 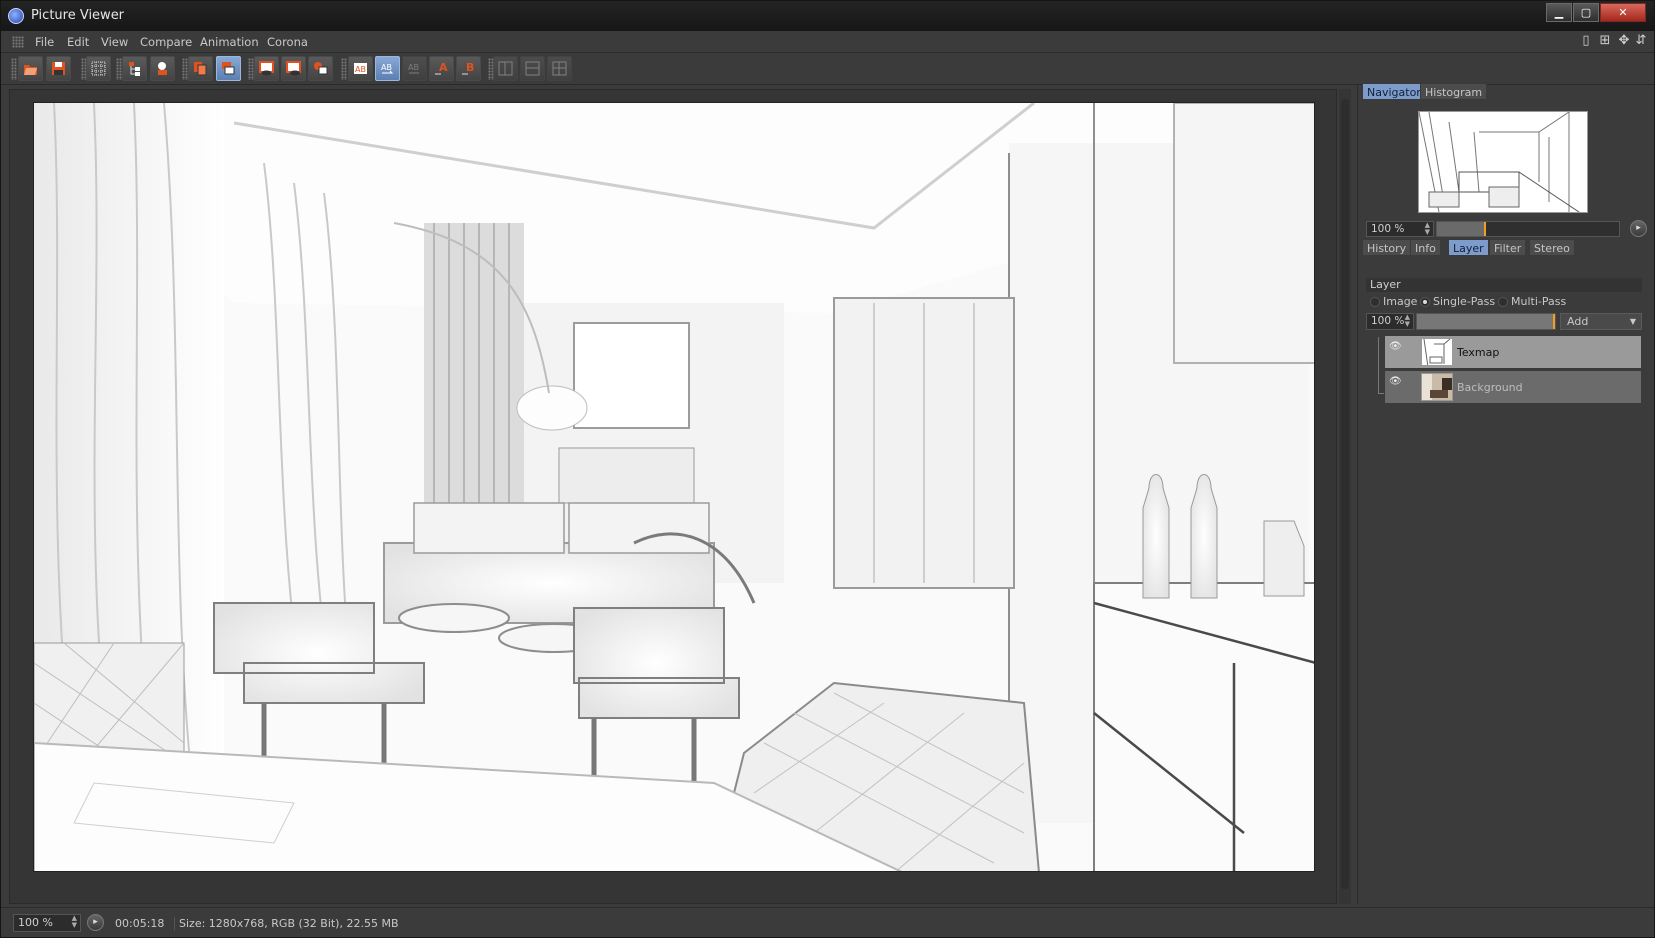 What do you see at coordinates (344, 69) in the screenshot?
I see `toolbar-sep-icon` at bounding box center [344, 69].